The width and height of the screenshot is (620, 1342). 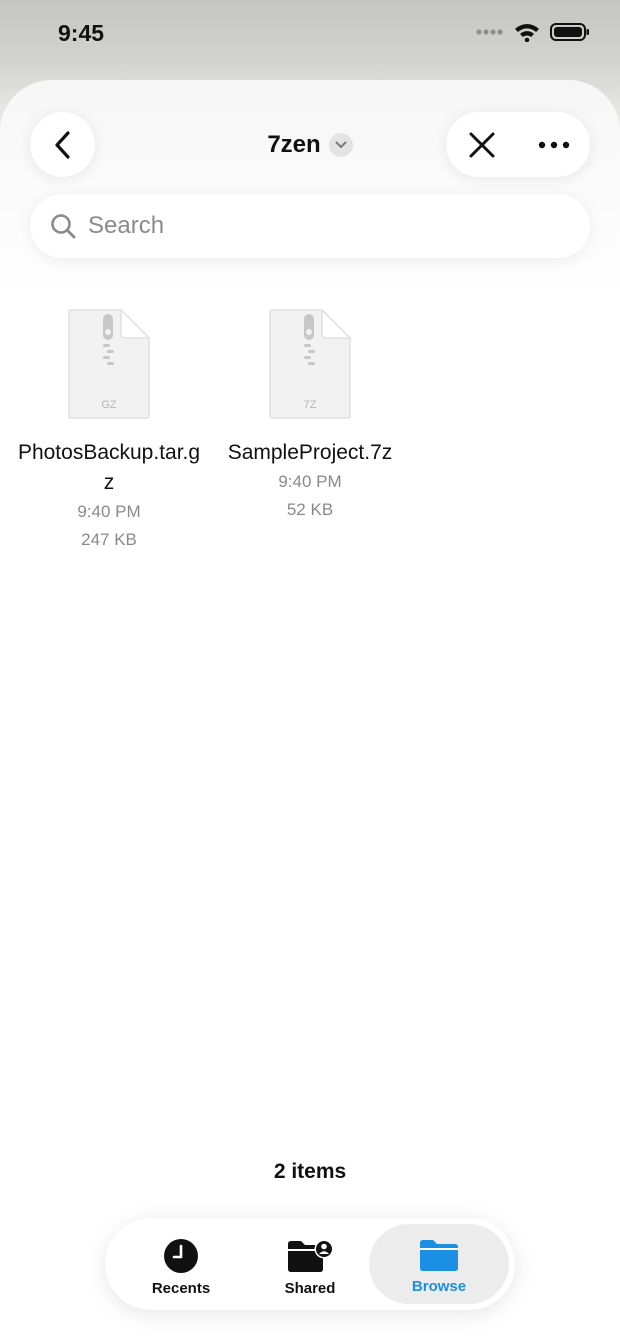 What do you see at coordinates (310, 1288) in the screenshot?
I see `tab-shared-label: Shared` at bounding box center [310, 1288].